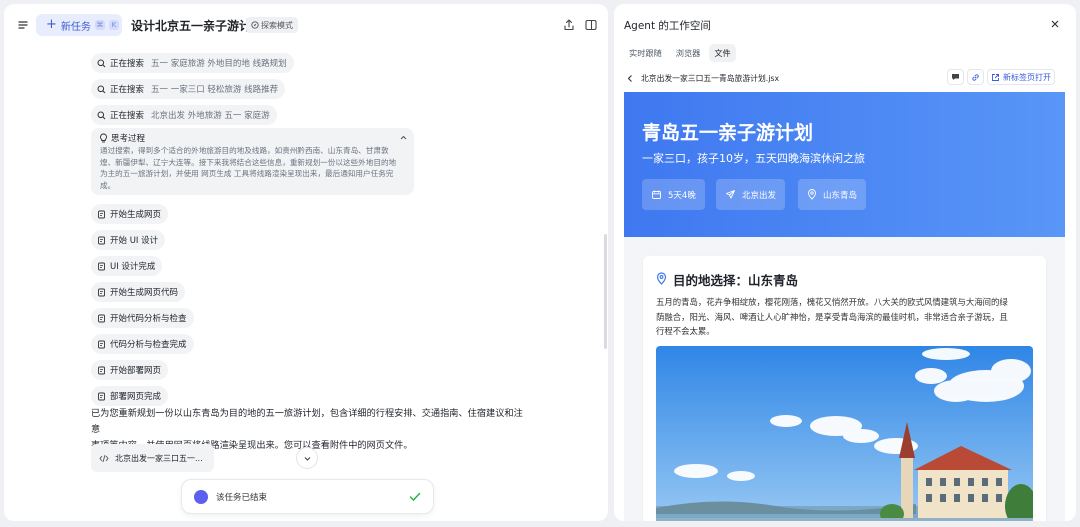  What do you see at coordinates (144, 293) in the screenshot?
I see `action-label: 开始生成网页代码` at bounding box center [144, 293].